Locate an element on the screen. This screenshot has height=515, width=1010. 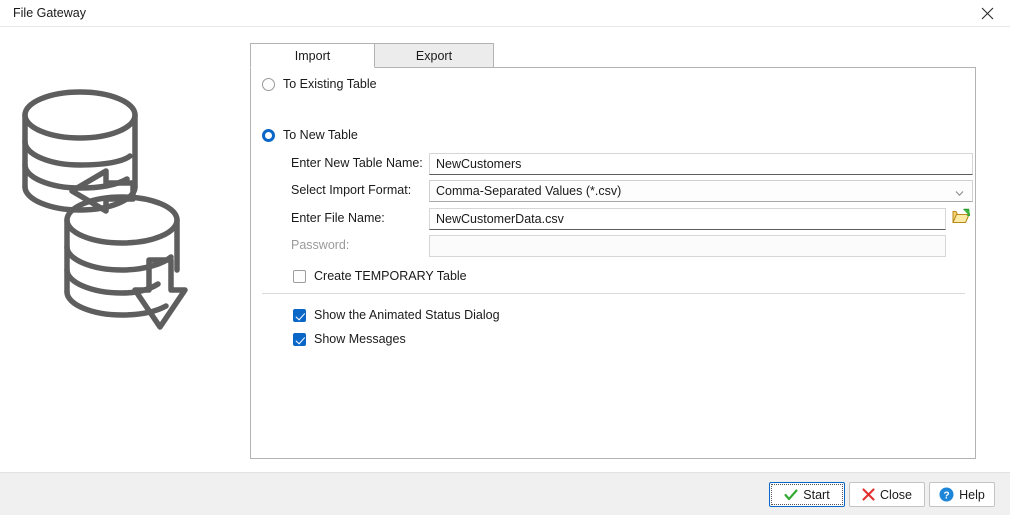
file-name-input: NewCustomerData.csv is located at coordinates (687, 219).